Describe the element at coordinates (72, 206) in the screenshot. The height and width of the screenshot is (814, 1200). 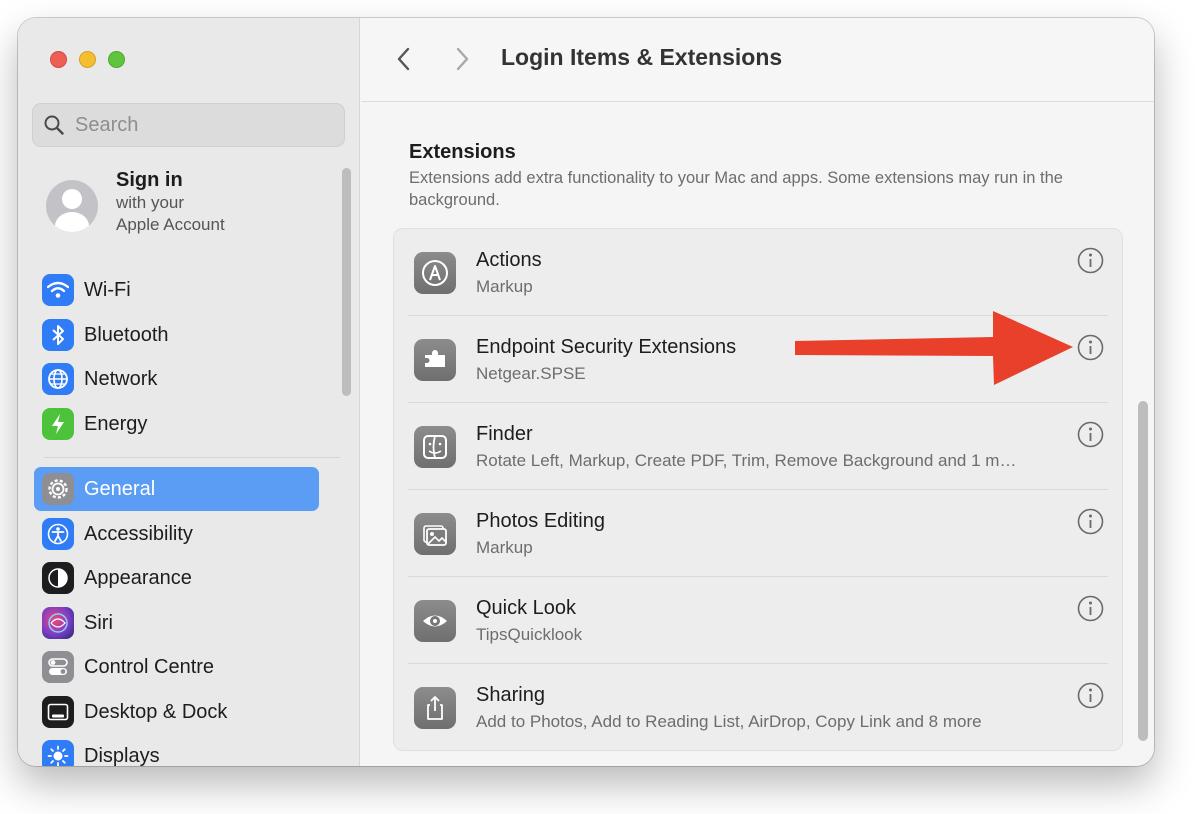
I see `avatar` at that location.